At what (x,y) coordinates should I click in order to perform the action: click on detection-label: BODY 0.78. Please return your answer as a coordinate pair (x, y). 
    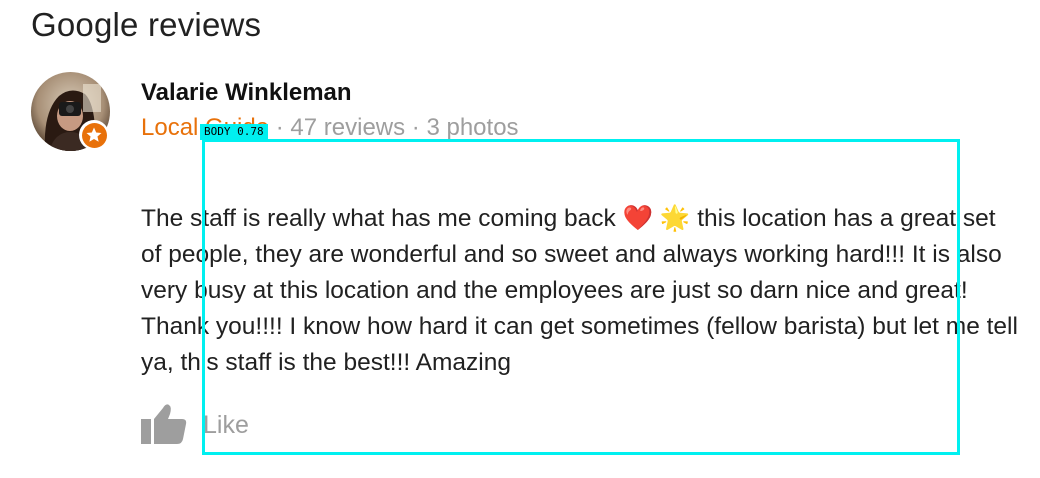
    Looking at the image, I should click on (234, 132).